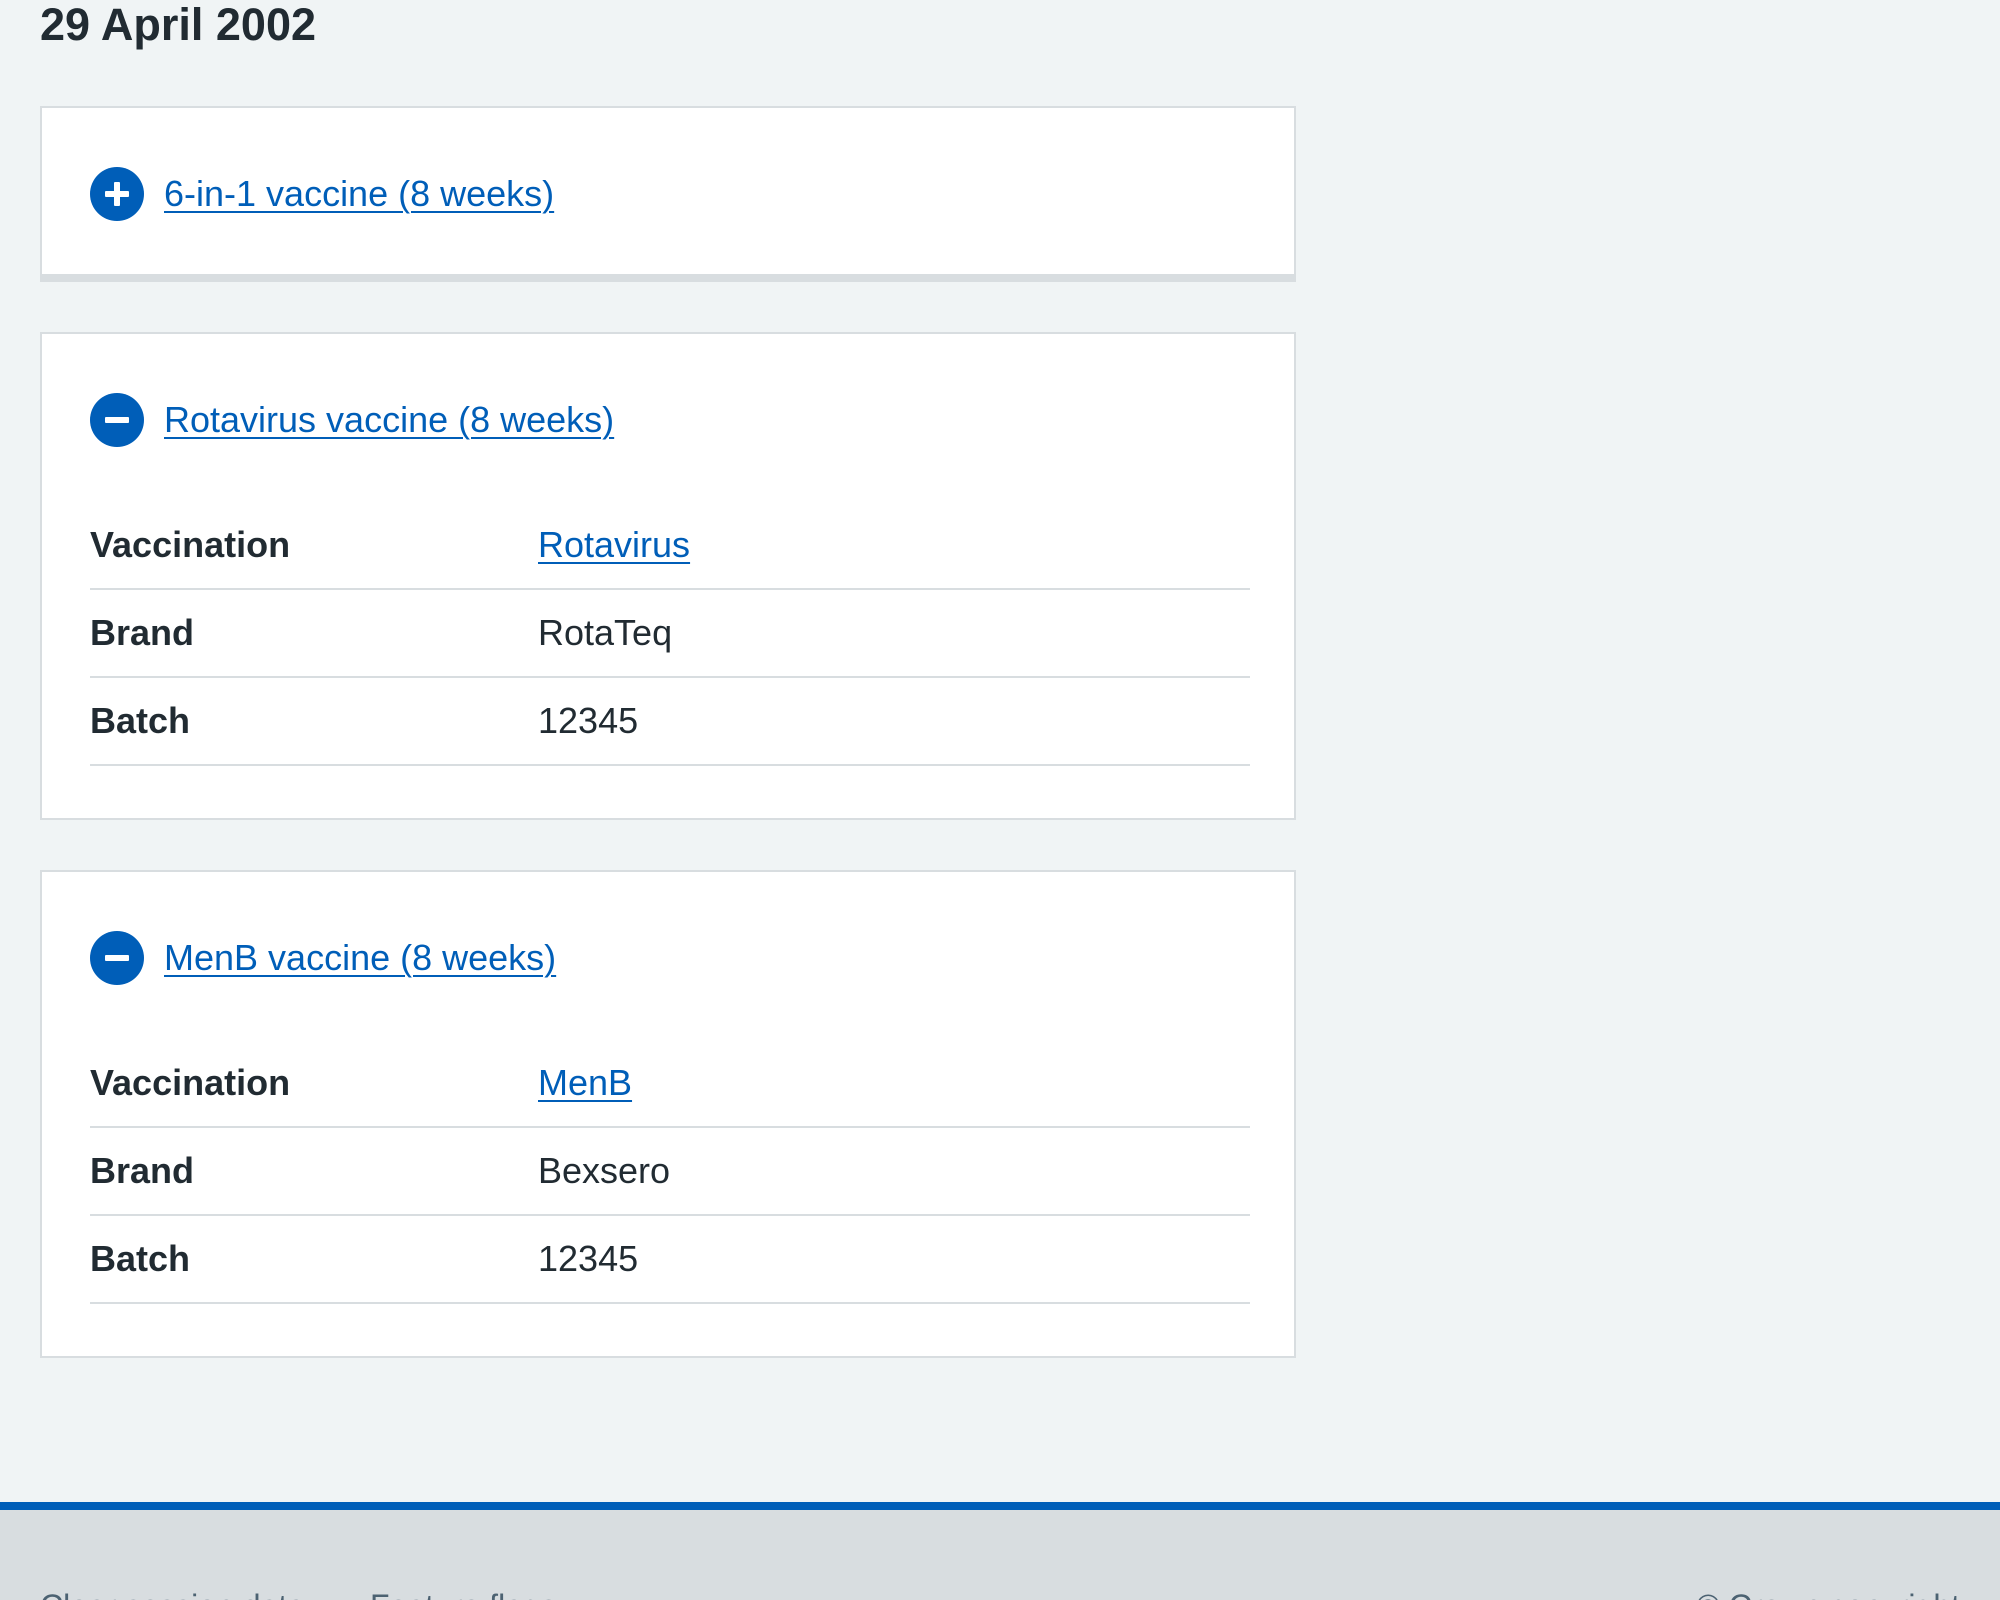  I want to click on summary-row-brand: Brand Bexsero, so click(670, 1172).